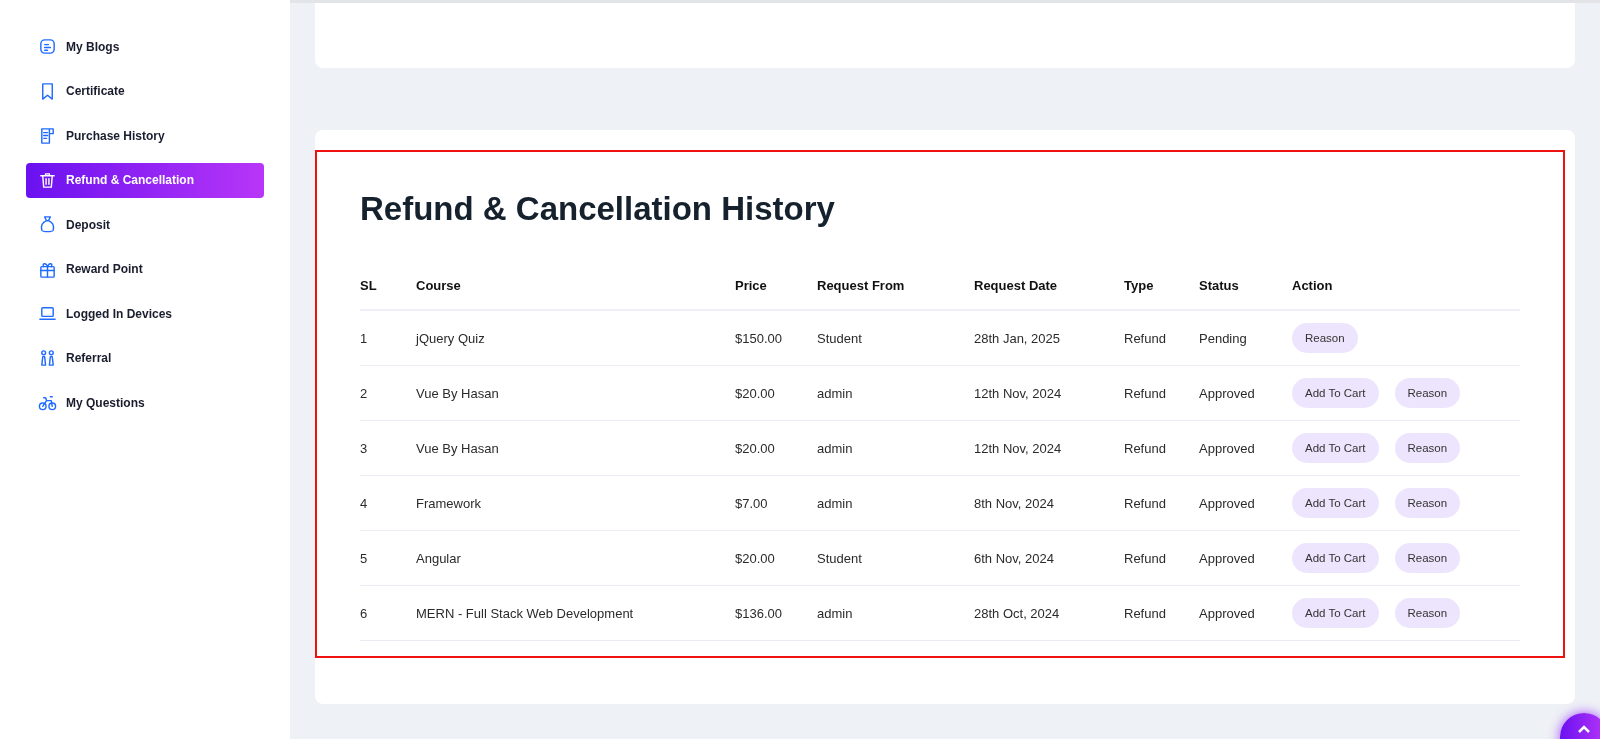 The image size is (1600, 739). Describe the element at coordinates (776, 613) in the screenshot. I see `table-cell: $136.00` at that location.